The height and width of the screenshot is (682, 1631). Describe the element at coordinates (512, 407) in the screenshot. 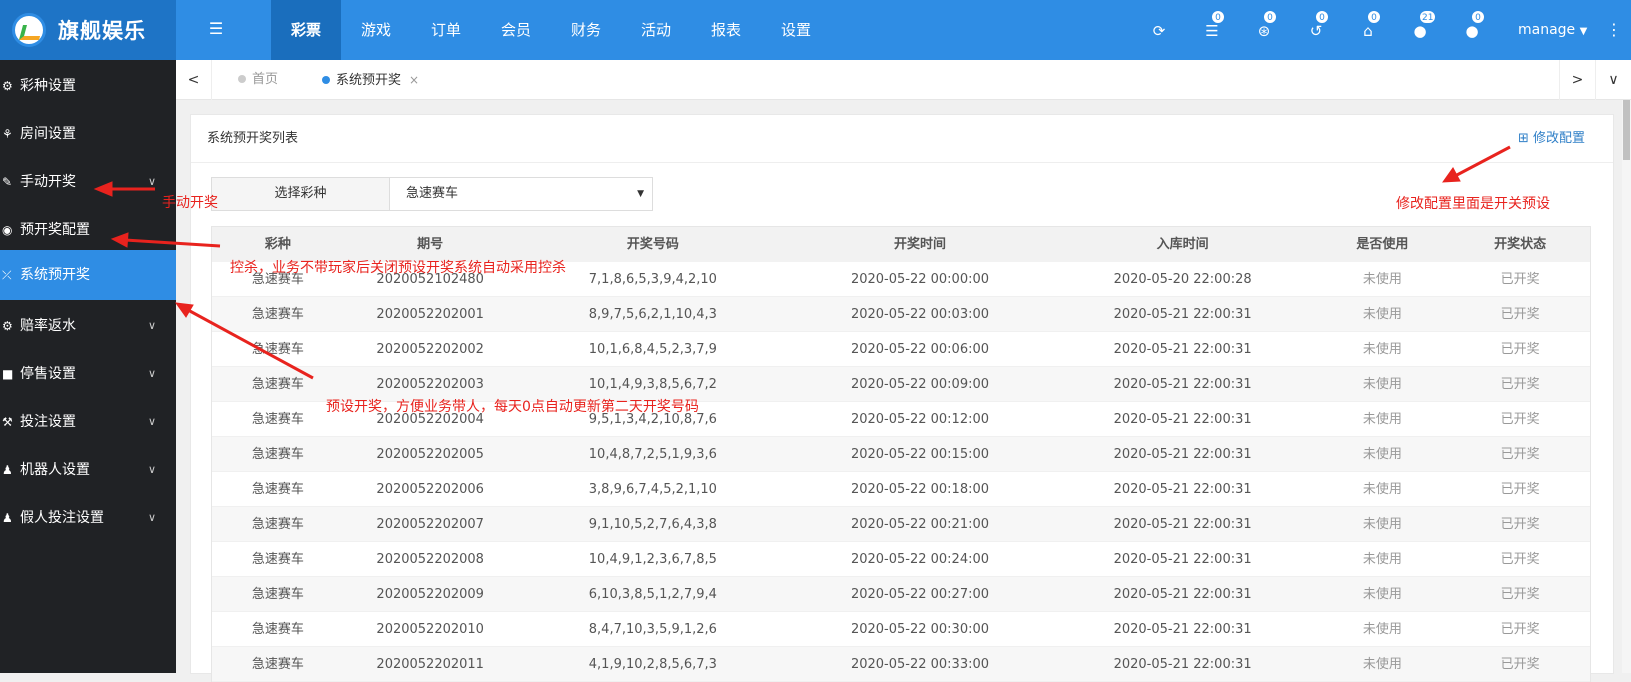

I see `annotation-preset: 预设开奖，方便业务带人，每天0点自动更新第二天开奖号码` at that location.